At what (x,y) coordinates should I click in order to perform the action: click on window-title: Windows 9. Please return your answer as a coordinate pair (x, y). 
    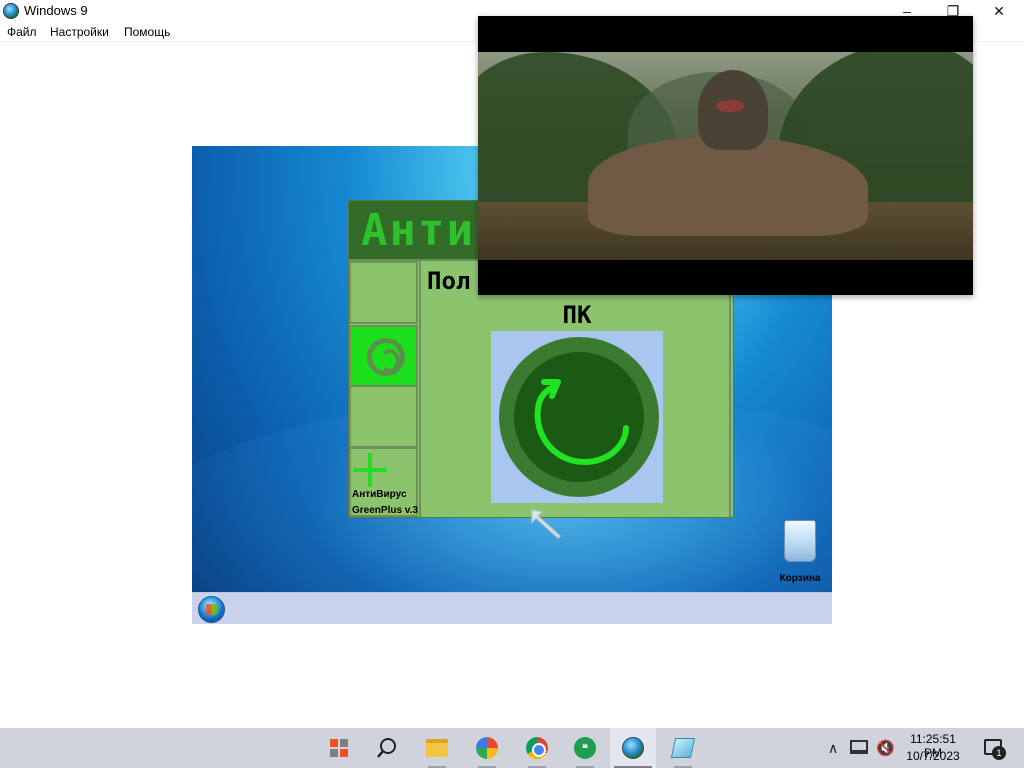
    Looking at the image, I should click on (56, 10).